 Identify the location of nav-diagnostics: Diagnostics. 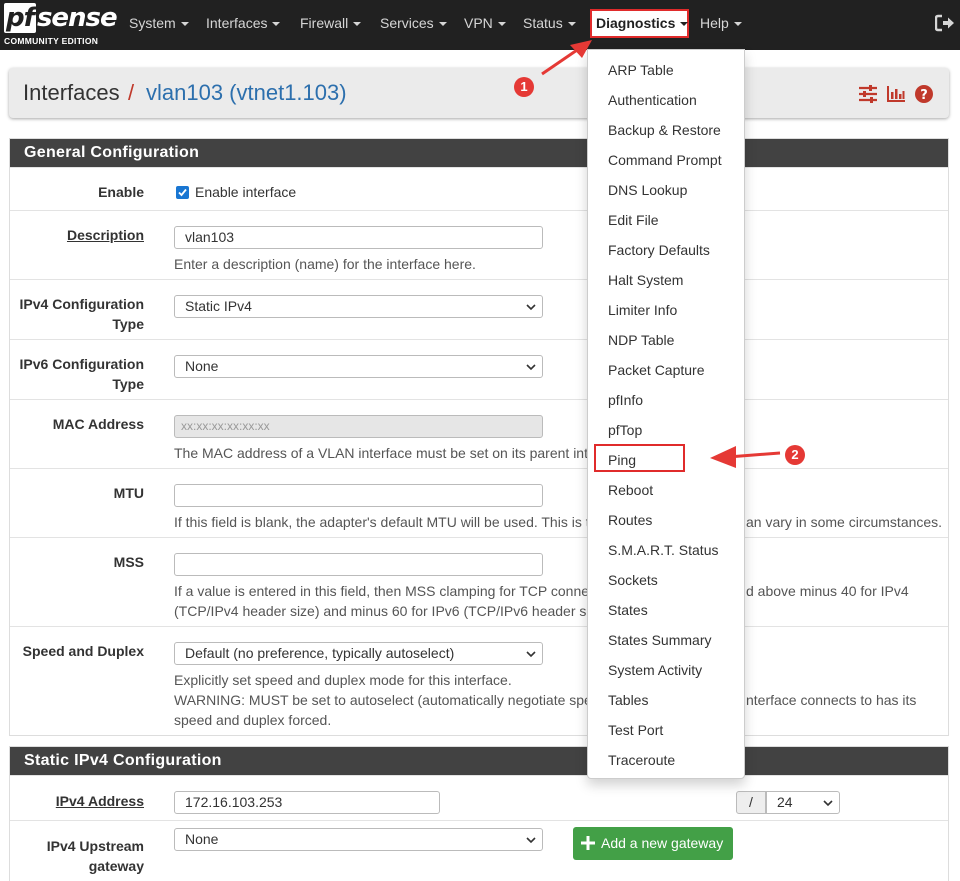
(639, 23).